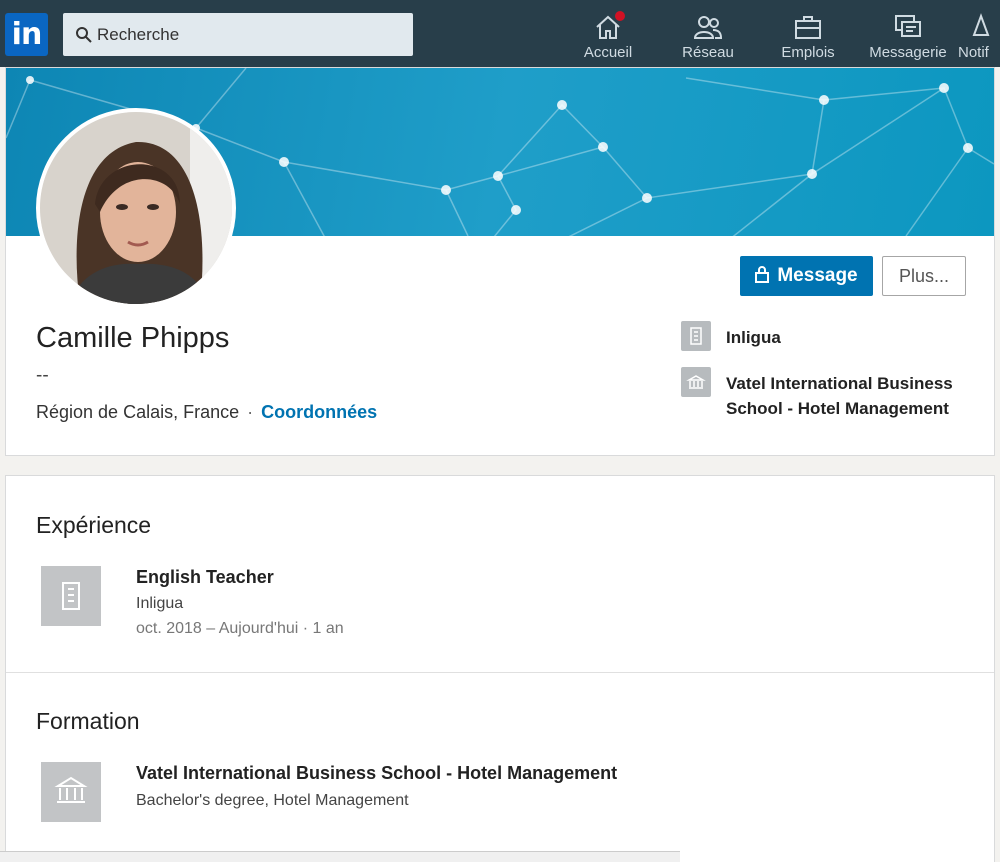 The height and width of the screenshot is (862, 1000). What do you see at coordinates (319, 412) in the screenshot?
I see `contact-info-link: Coordonnées` at bounding box center [319, 412].